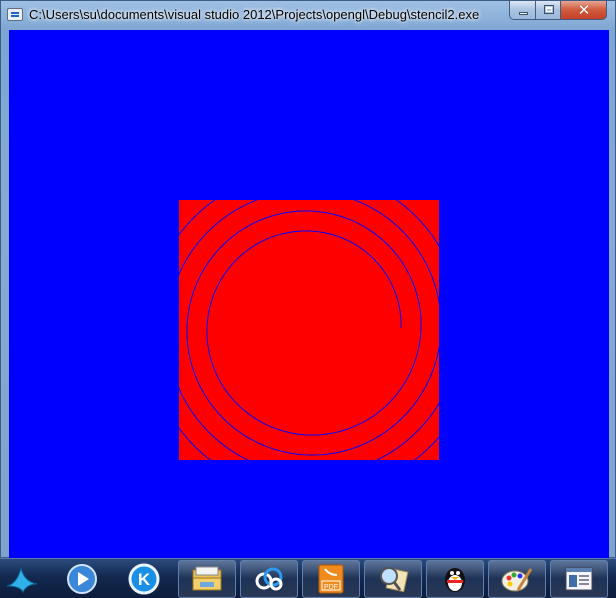  I want to click on pdf-reader-icon: PDF, so click(331, 579).